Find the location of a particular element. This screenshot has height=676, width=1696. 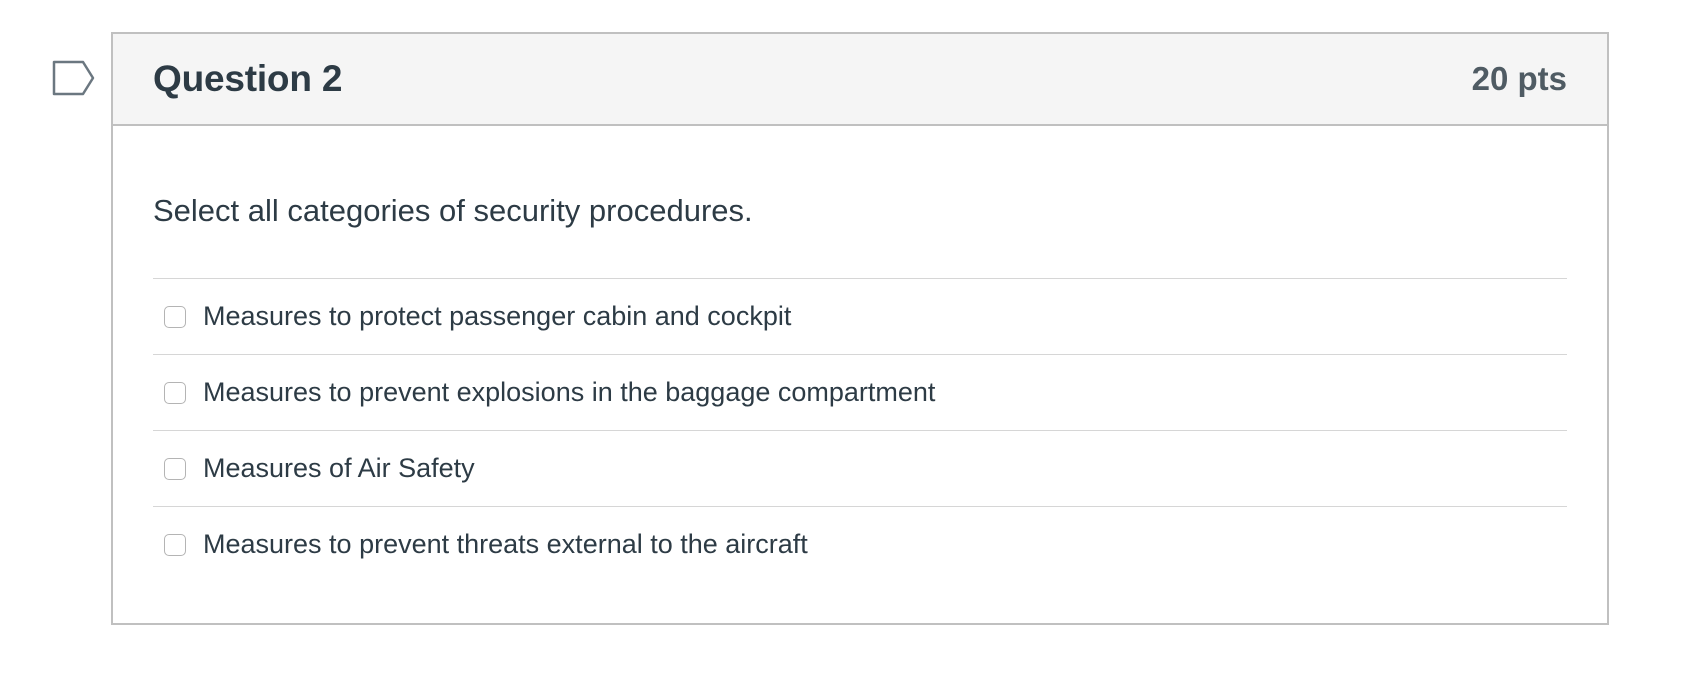

flag-question-button is located at coordinates (74, 78).